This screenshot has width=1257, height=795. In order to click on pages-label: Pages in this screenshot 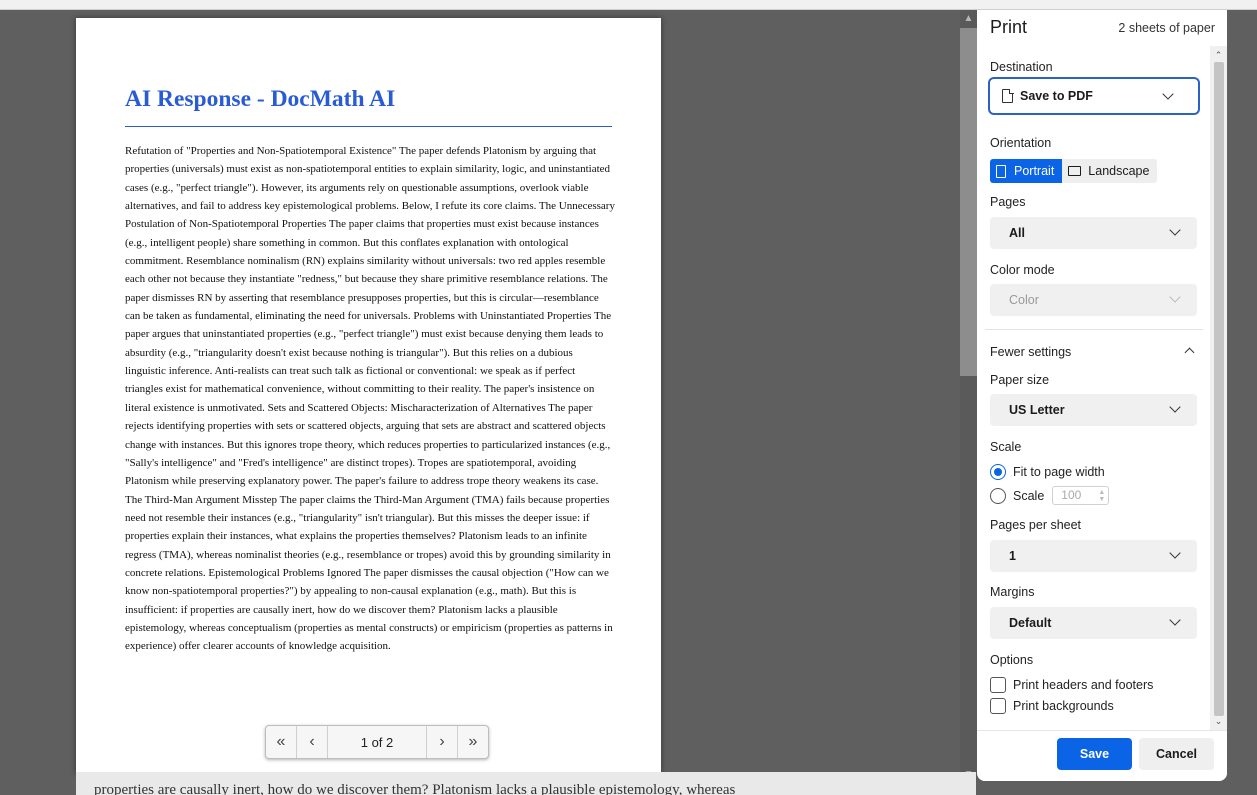, I will do `click(1008, 202)`.